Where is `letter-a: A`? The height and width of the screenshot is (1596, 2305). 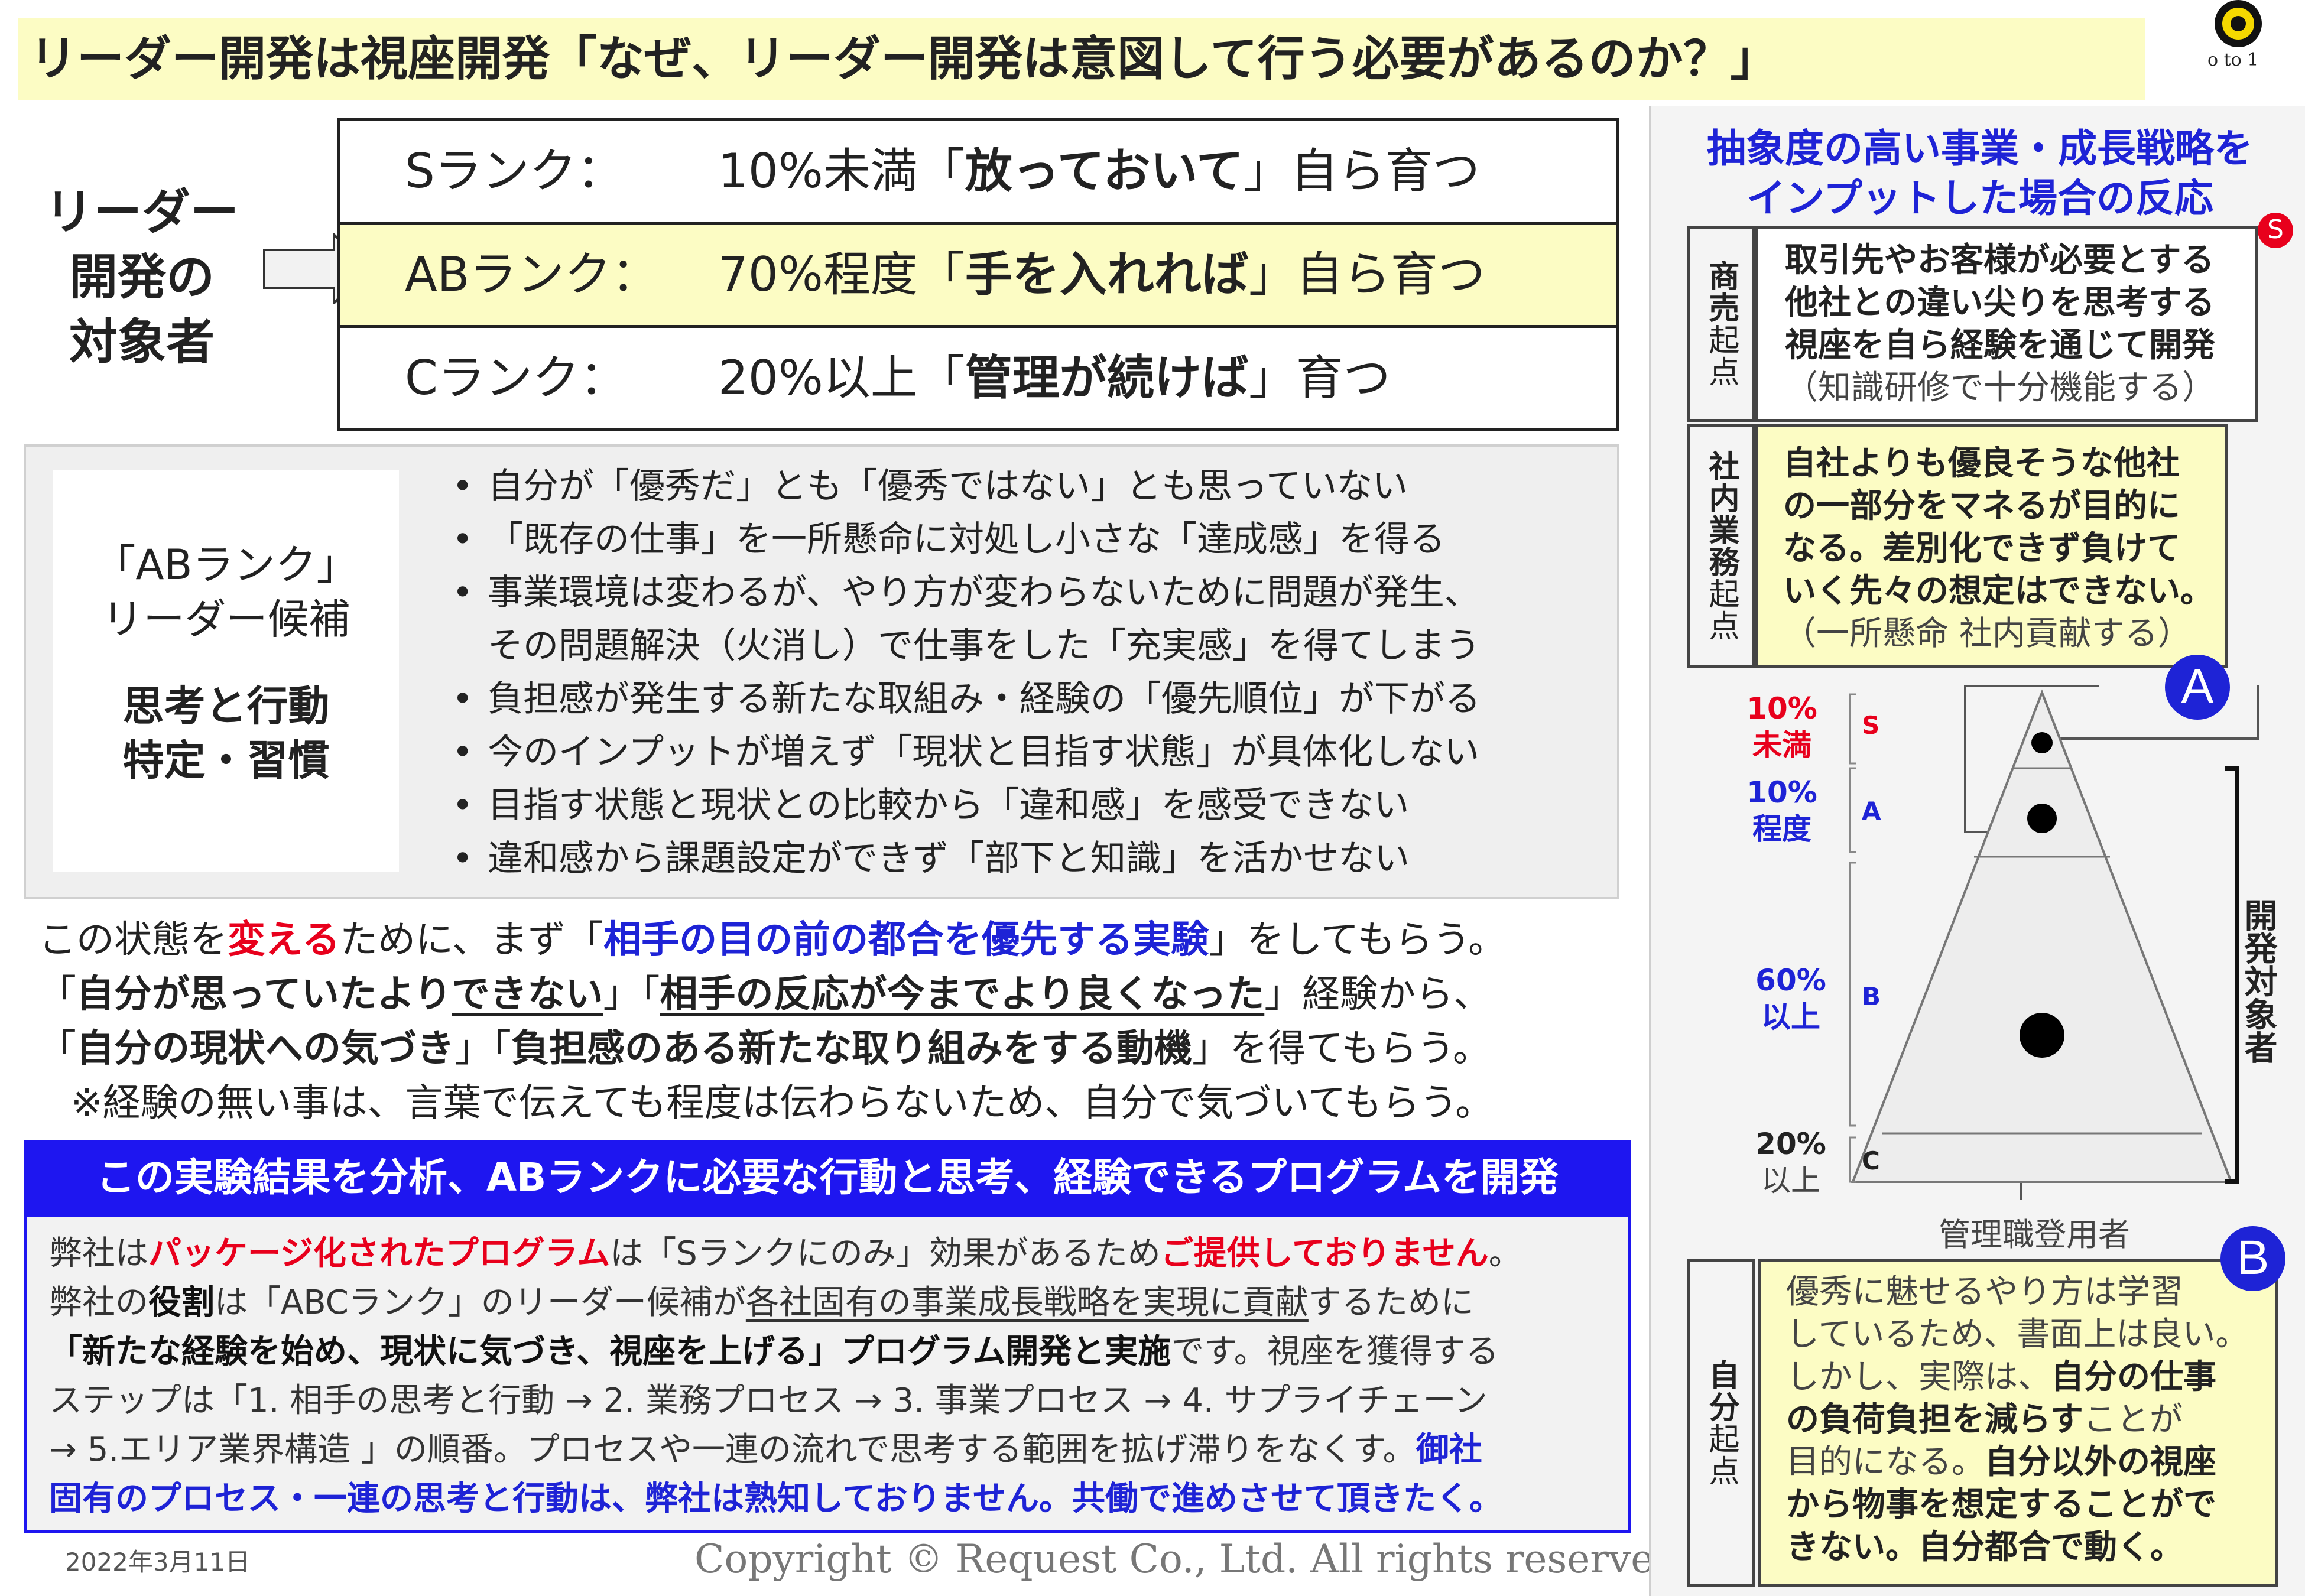
letter-a: A is located at coordinates (1871, 811).